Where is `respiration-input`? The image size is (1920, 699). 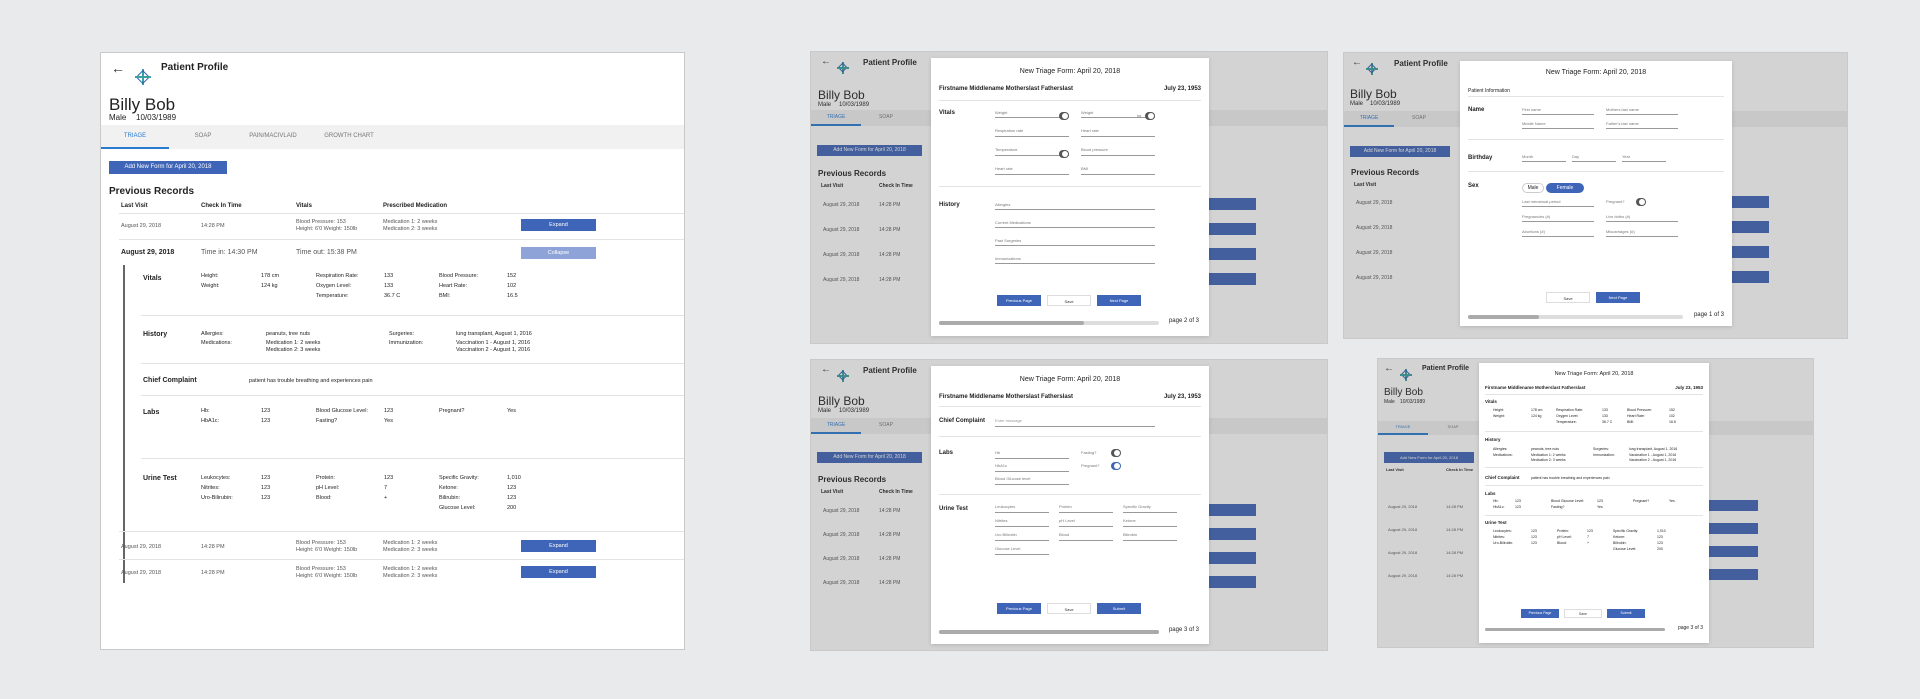
respiration-input is located at coordinates (1032, 136).